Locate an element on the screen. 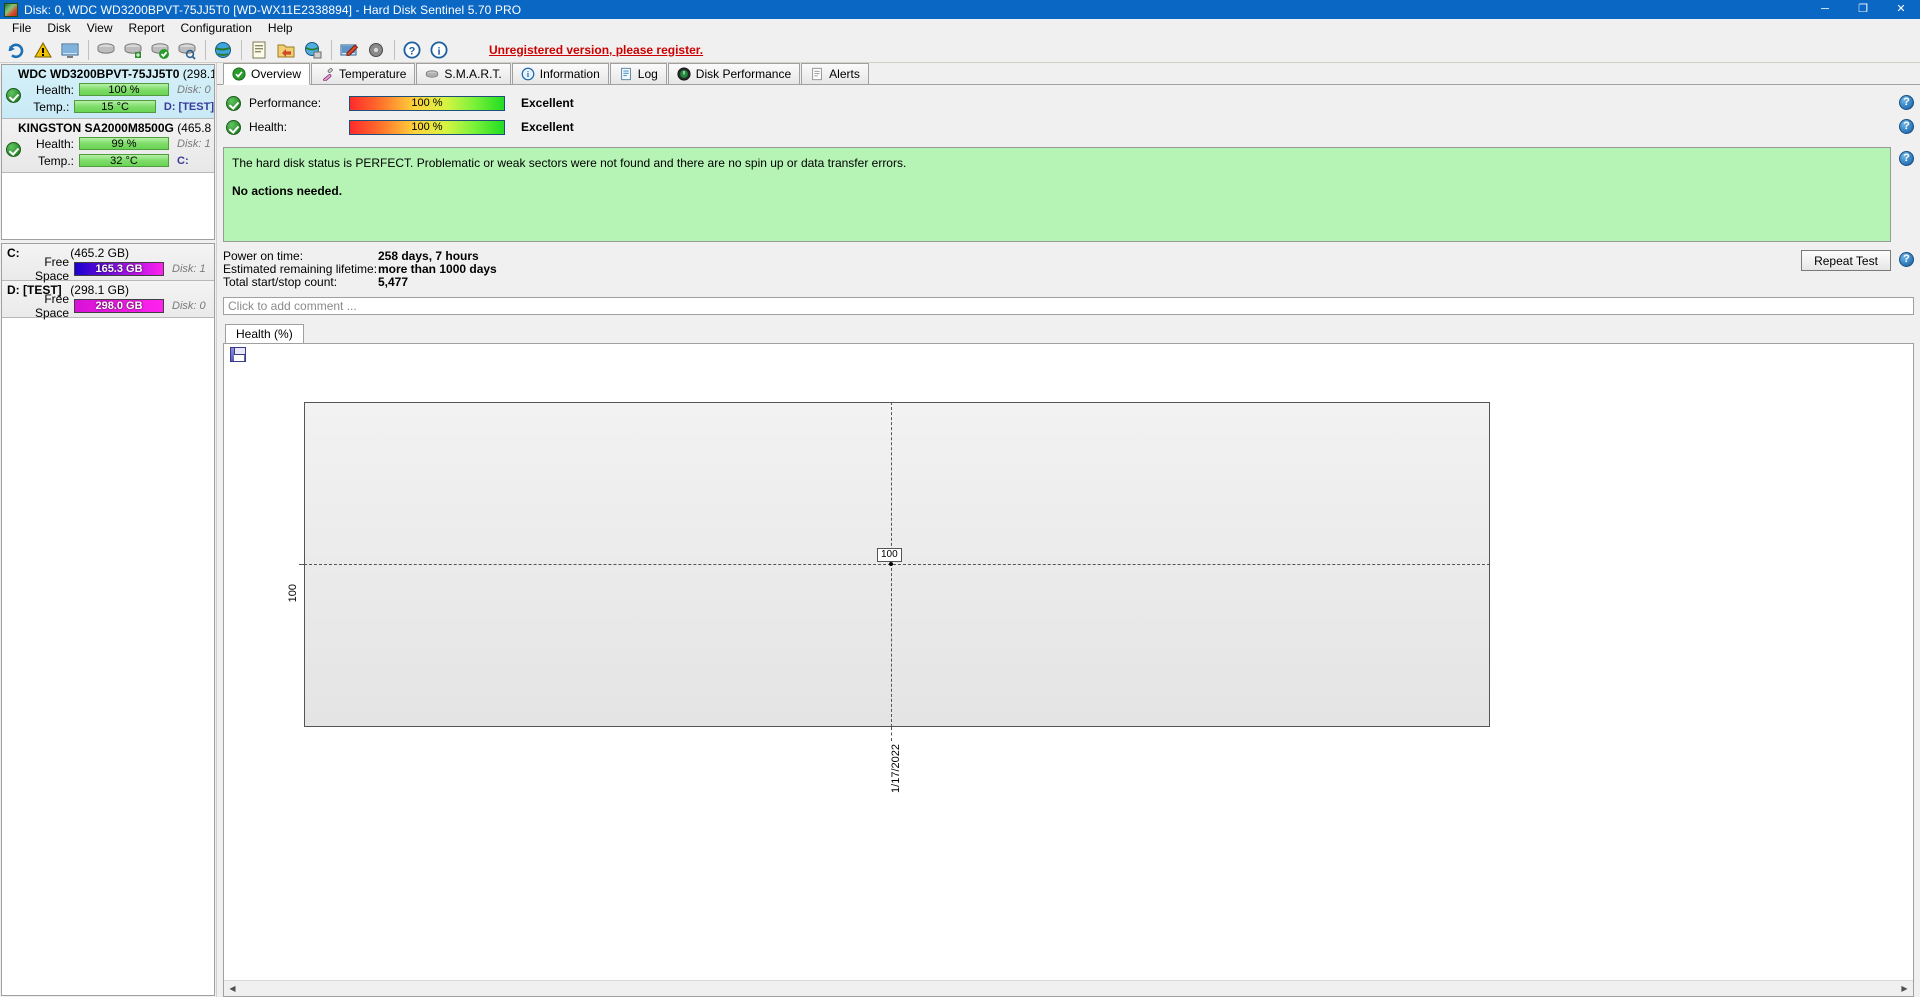 The image size is (1920, 997). status-message-line2: No actions needed. is located at coordinates (287, 191).